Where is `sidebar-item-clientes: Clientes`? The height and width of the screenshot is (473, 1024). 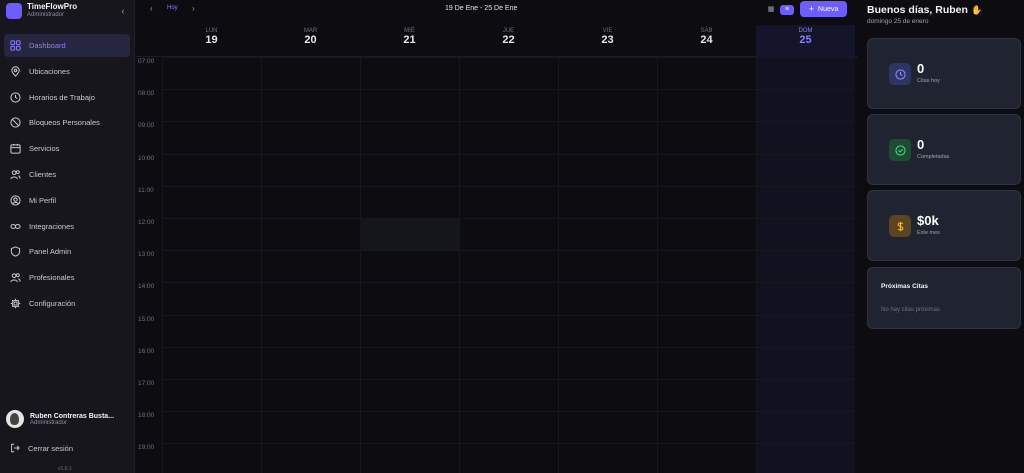 sidebar-item-clientes: Clientes is located at coordinates (67, 174).